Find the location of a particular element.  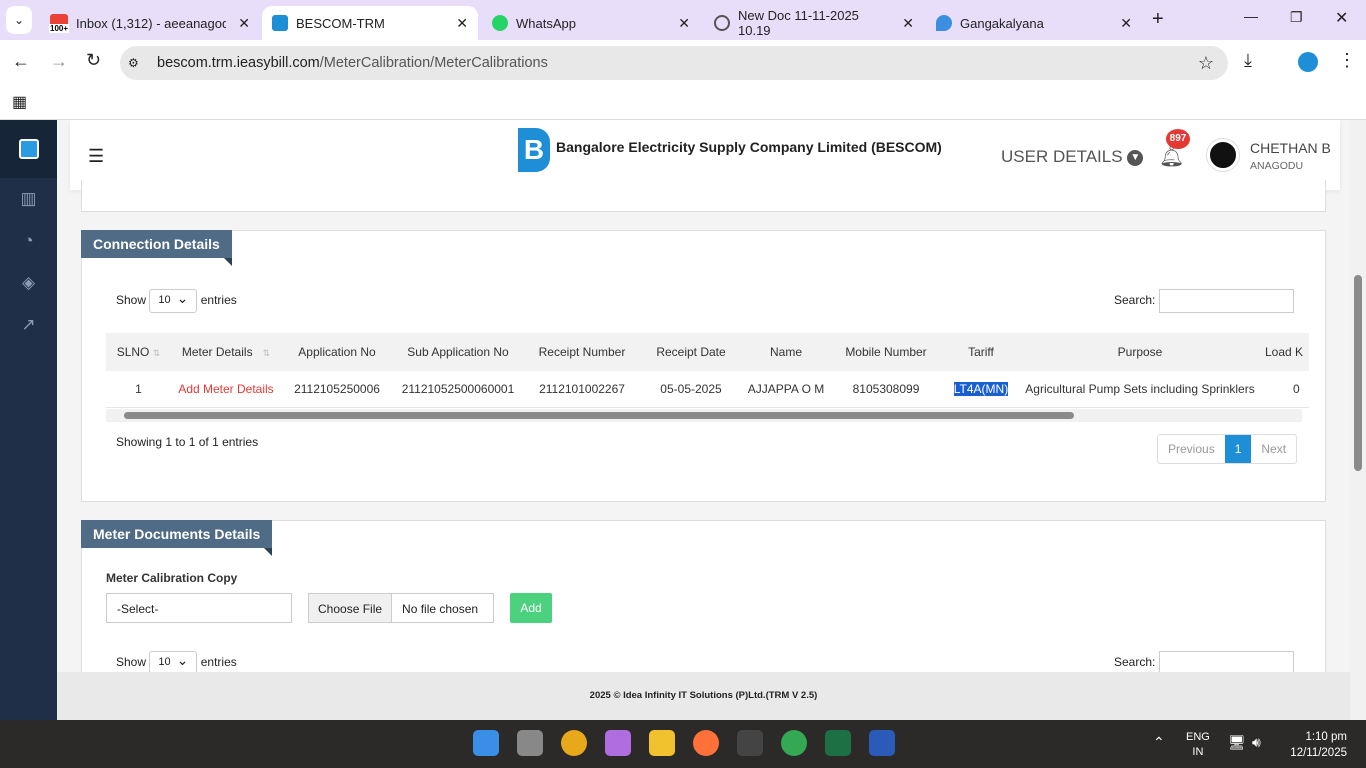

excel-icon is located at coordinates (838, 743).